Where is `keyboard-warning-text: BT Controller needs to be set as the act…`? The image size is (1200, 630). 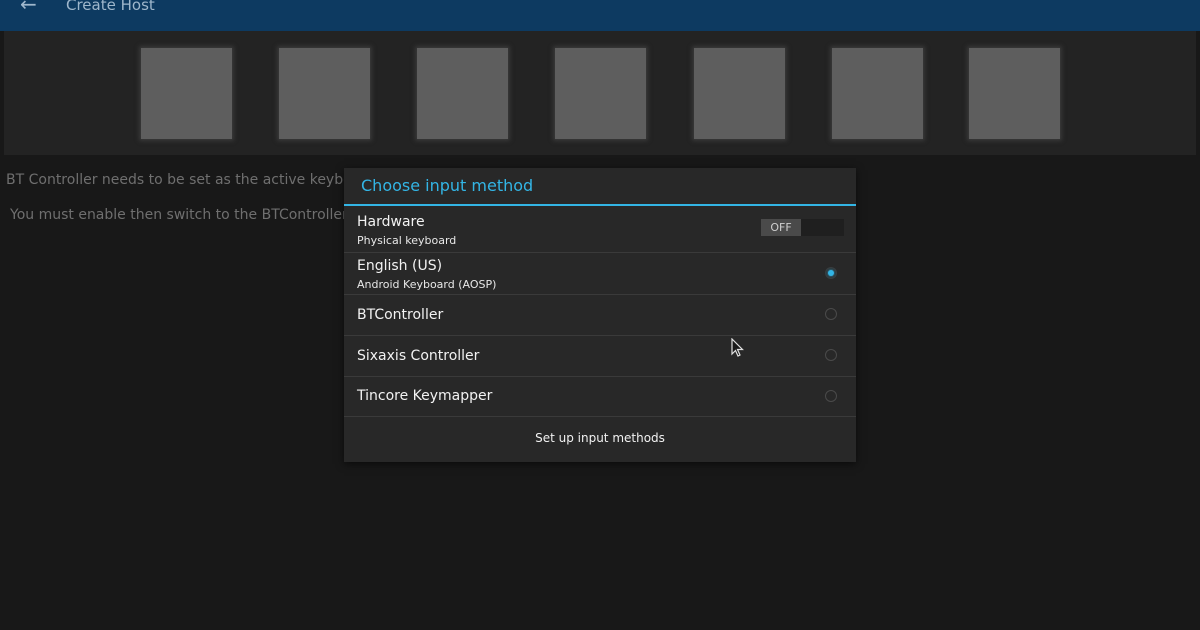 keyboard-warning-text: BT Controller needs to be set as the act… is located at coordinates (183, 180).